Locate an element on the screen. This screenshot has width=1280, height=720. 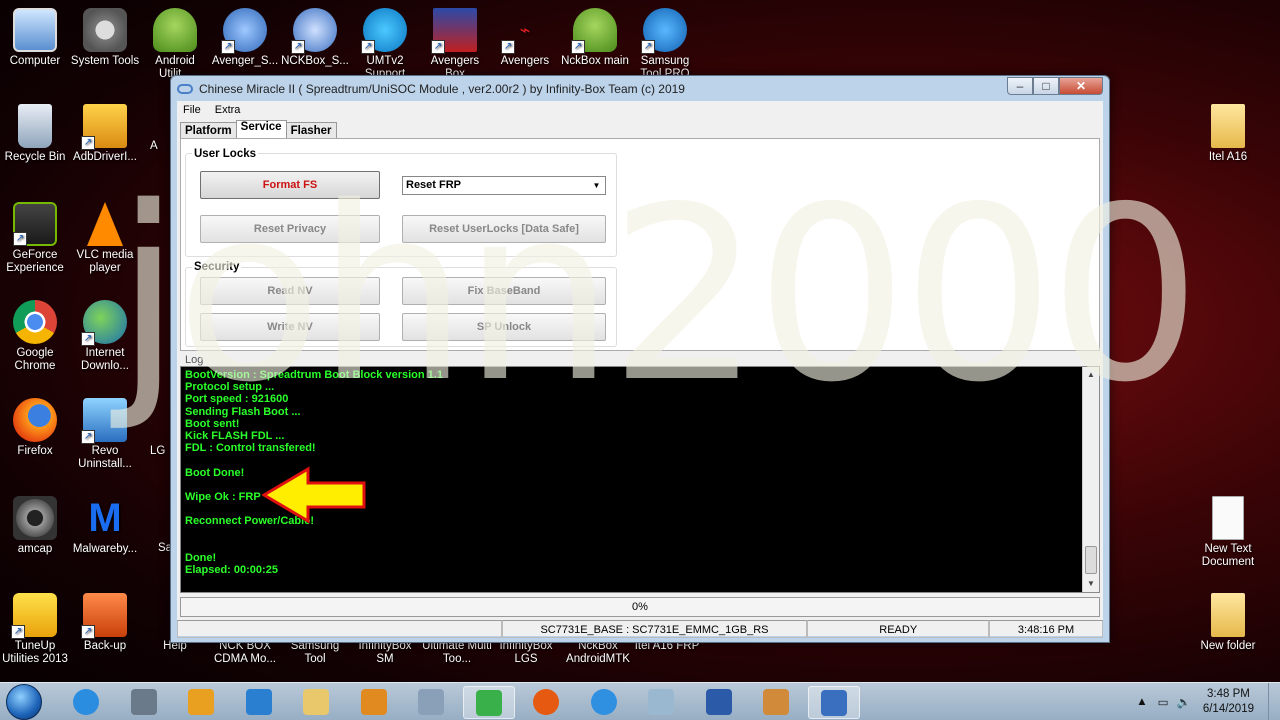
status-state: READY is located at coordinates (898, 629).